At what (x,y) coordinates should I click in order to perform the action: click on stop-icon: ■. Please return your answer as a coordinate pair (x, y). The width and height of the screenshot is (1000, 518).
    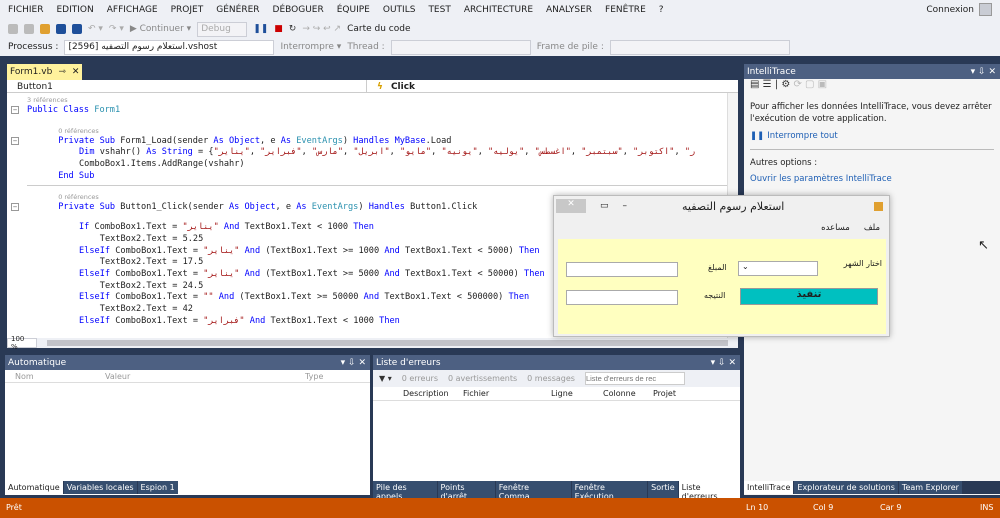
    Looking at the image, I should click on (278, 29).